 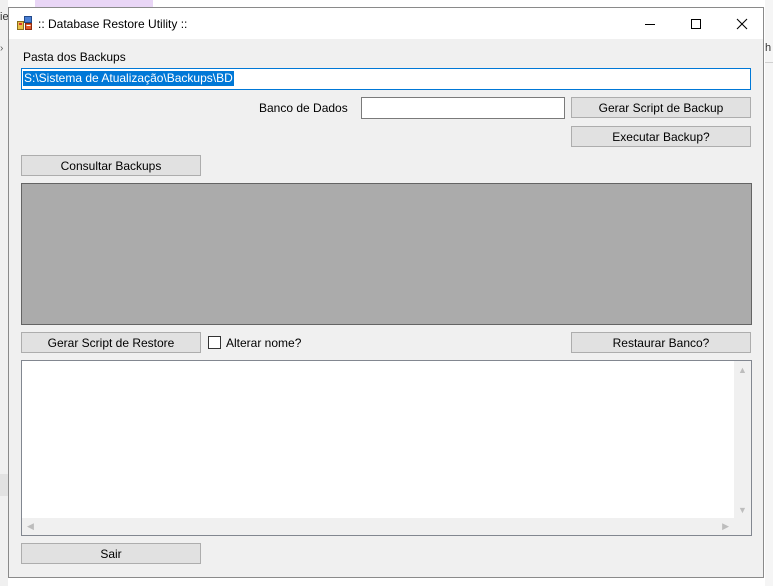 I want to click on app-icon, so click(x=24, y=23).